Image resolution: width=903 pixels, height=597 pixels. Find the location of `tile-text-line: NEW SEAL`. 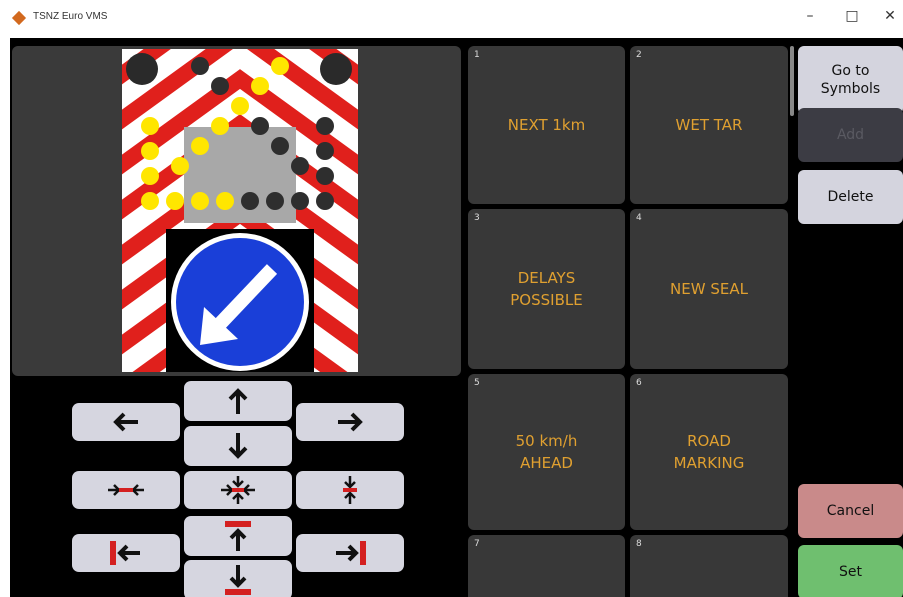

tile-text-line: NEW SEAL is located at coordinates (709, 289).